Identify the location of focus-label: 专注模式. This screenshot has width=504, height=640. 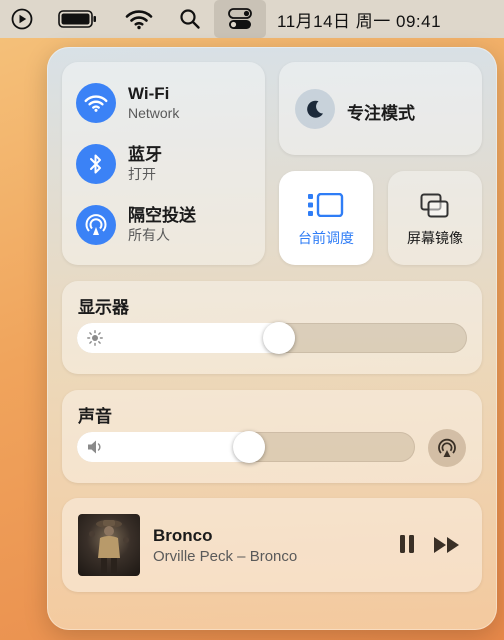
(381, 113).